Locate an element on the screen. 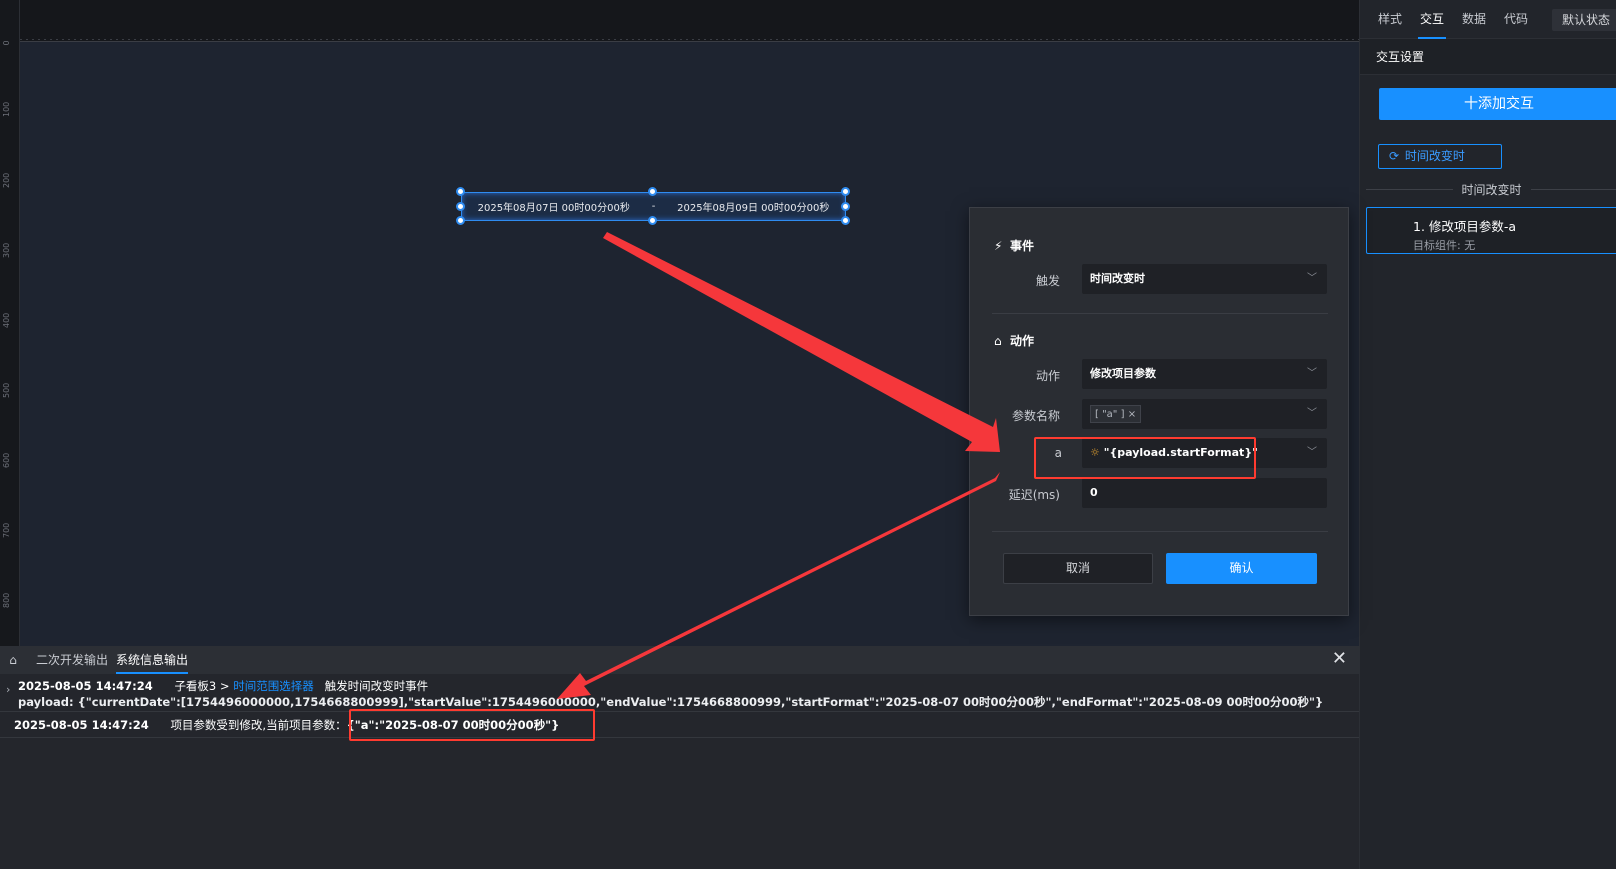  ruler-tick: 500 is located at coordinates (6, 390).